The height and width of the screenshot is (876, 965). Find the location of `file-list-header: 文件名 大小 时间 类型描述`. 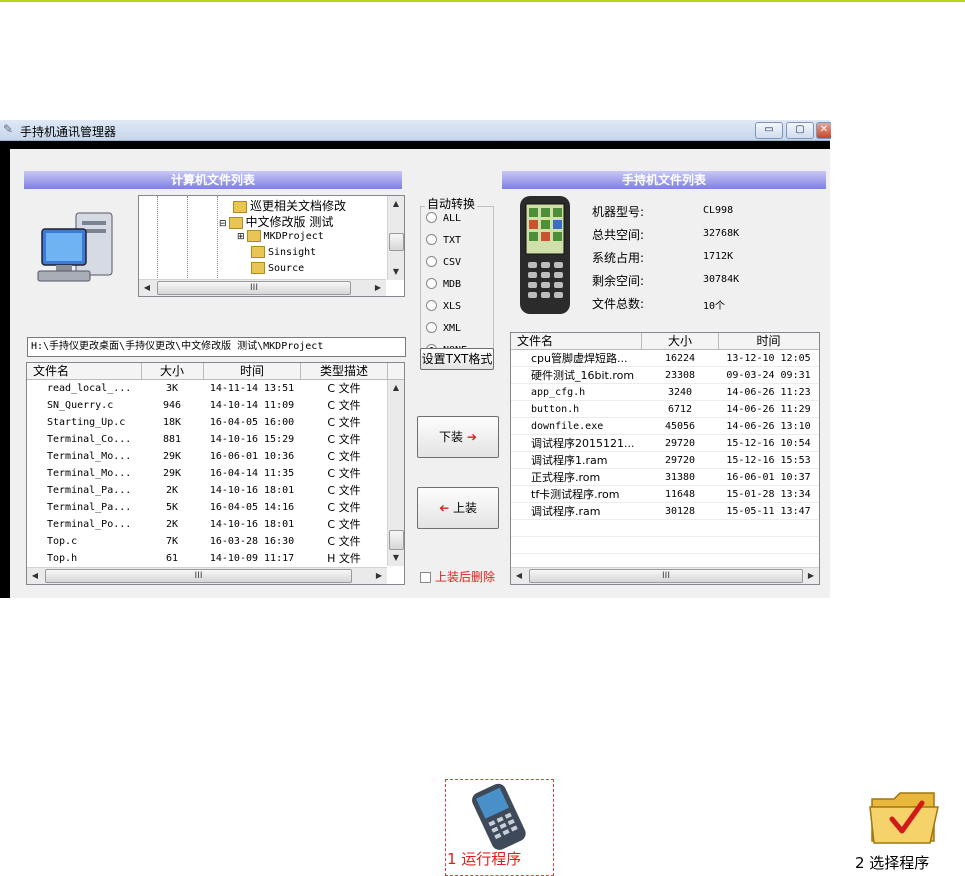

file-list-header: 文件名 大小 时间 类型描述 is located at coordinates (215, 371).